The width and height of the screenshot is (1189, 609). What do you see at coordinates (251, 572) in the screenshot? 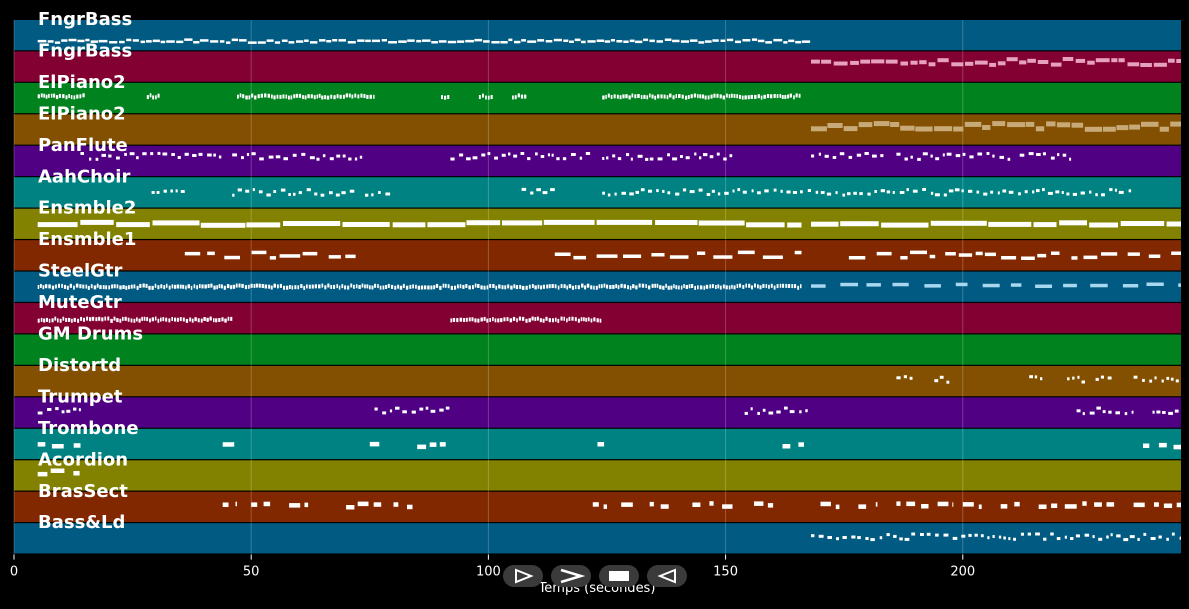
I see `x-tick-label: 50` at bounding box center [251, 572].